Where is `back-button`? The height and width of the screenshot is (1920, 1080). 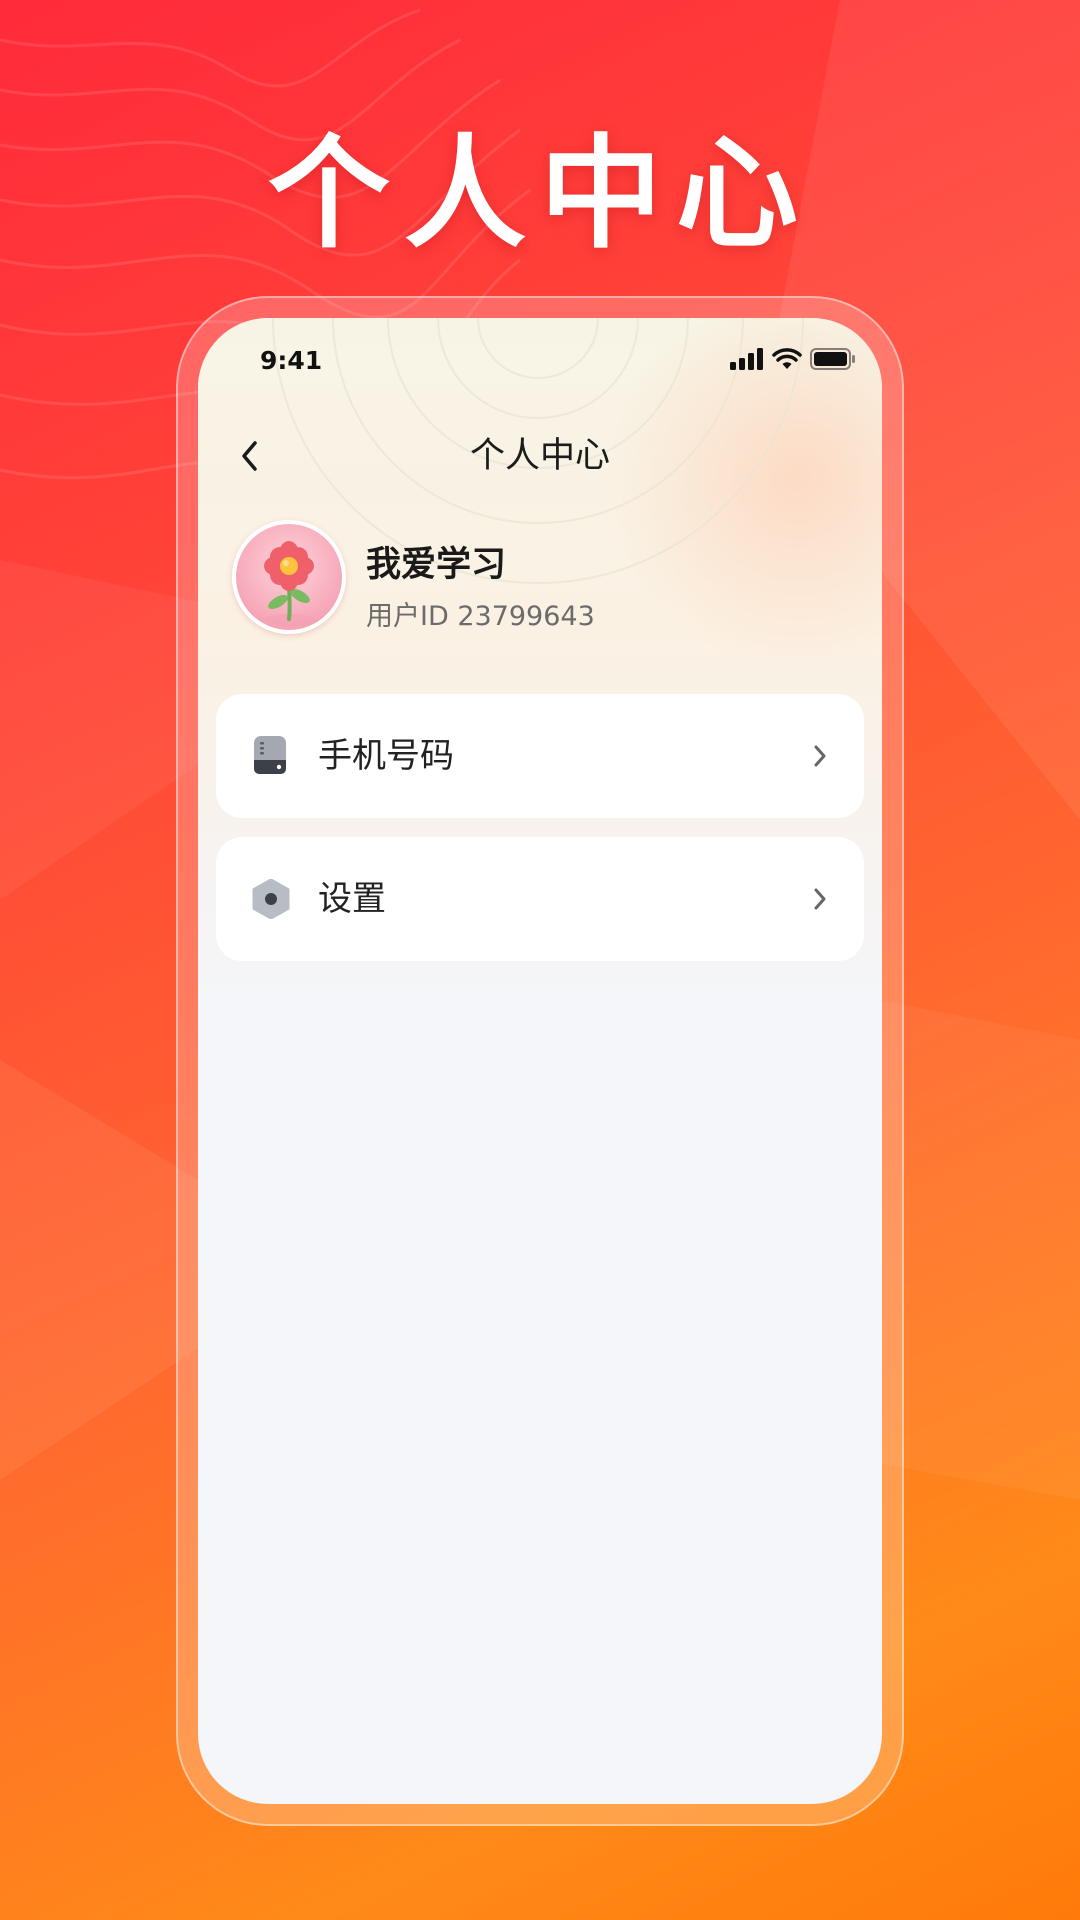 back-button is located at coordinates (250, 456).